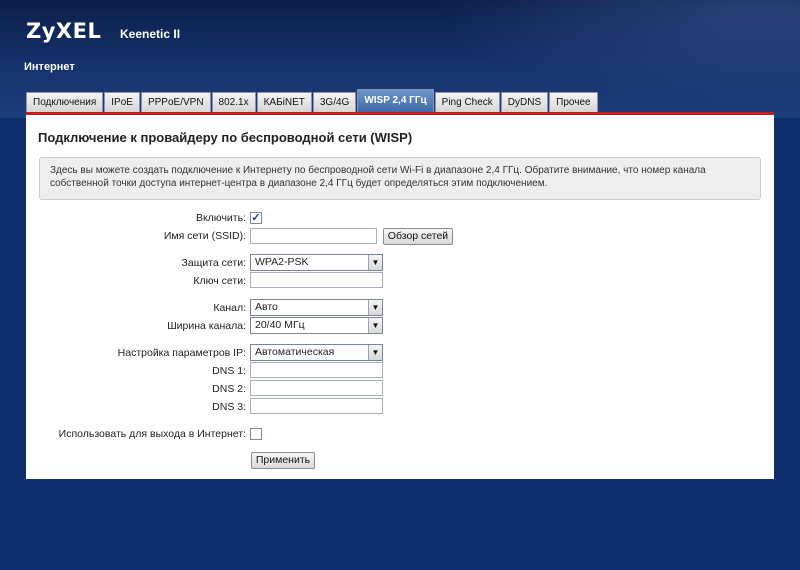 The width and height of the screenshot is (800, 570). Describe the element at coordinates (316, 370) in the screenshot. I see `dns1-input` at that location.